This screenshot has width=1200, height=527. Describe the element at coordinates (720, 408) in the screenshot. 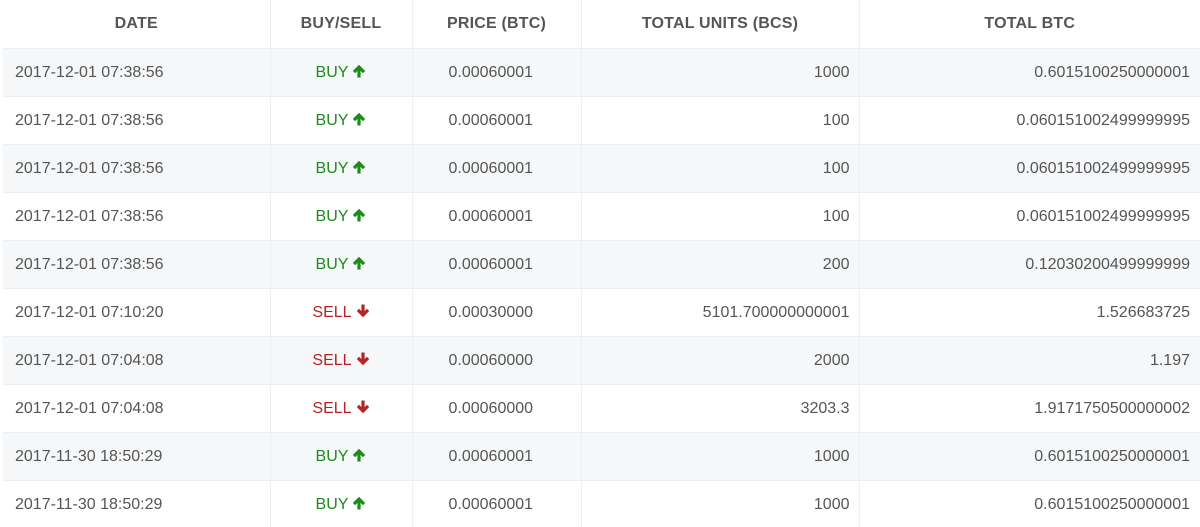

I see `trade-units-cell: 3203.3` at that location.